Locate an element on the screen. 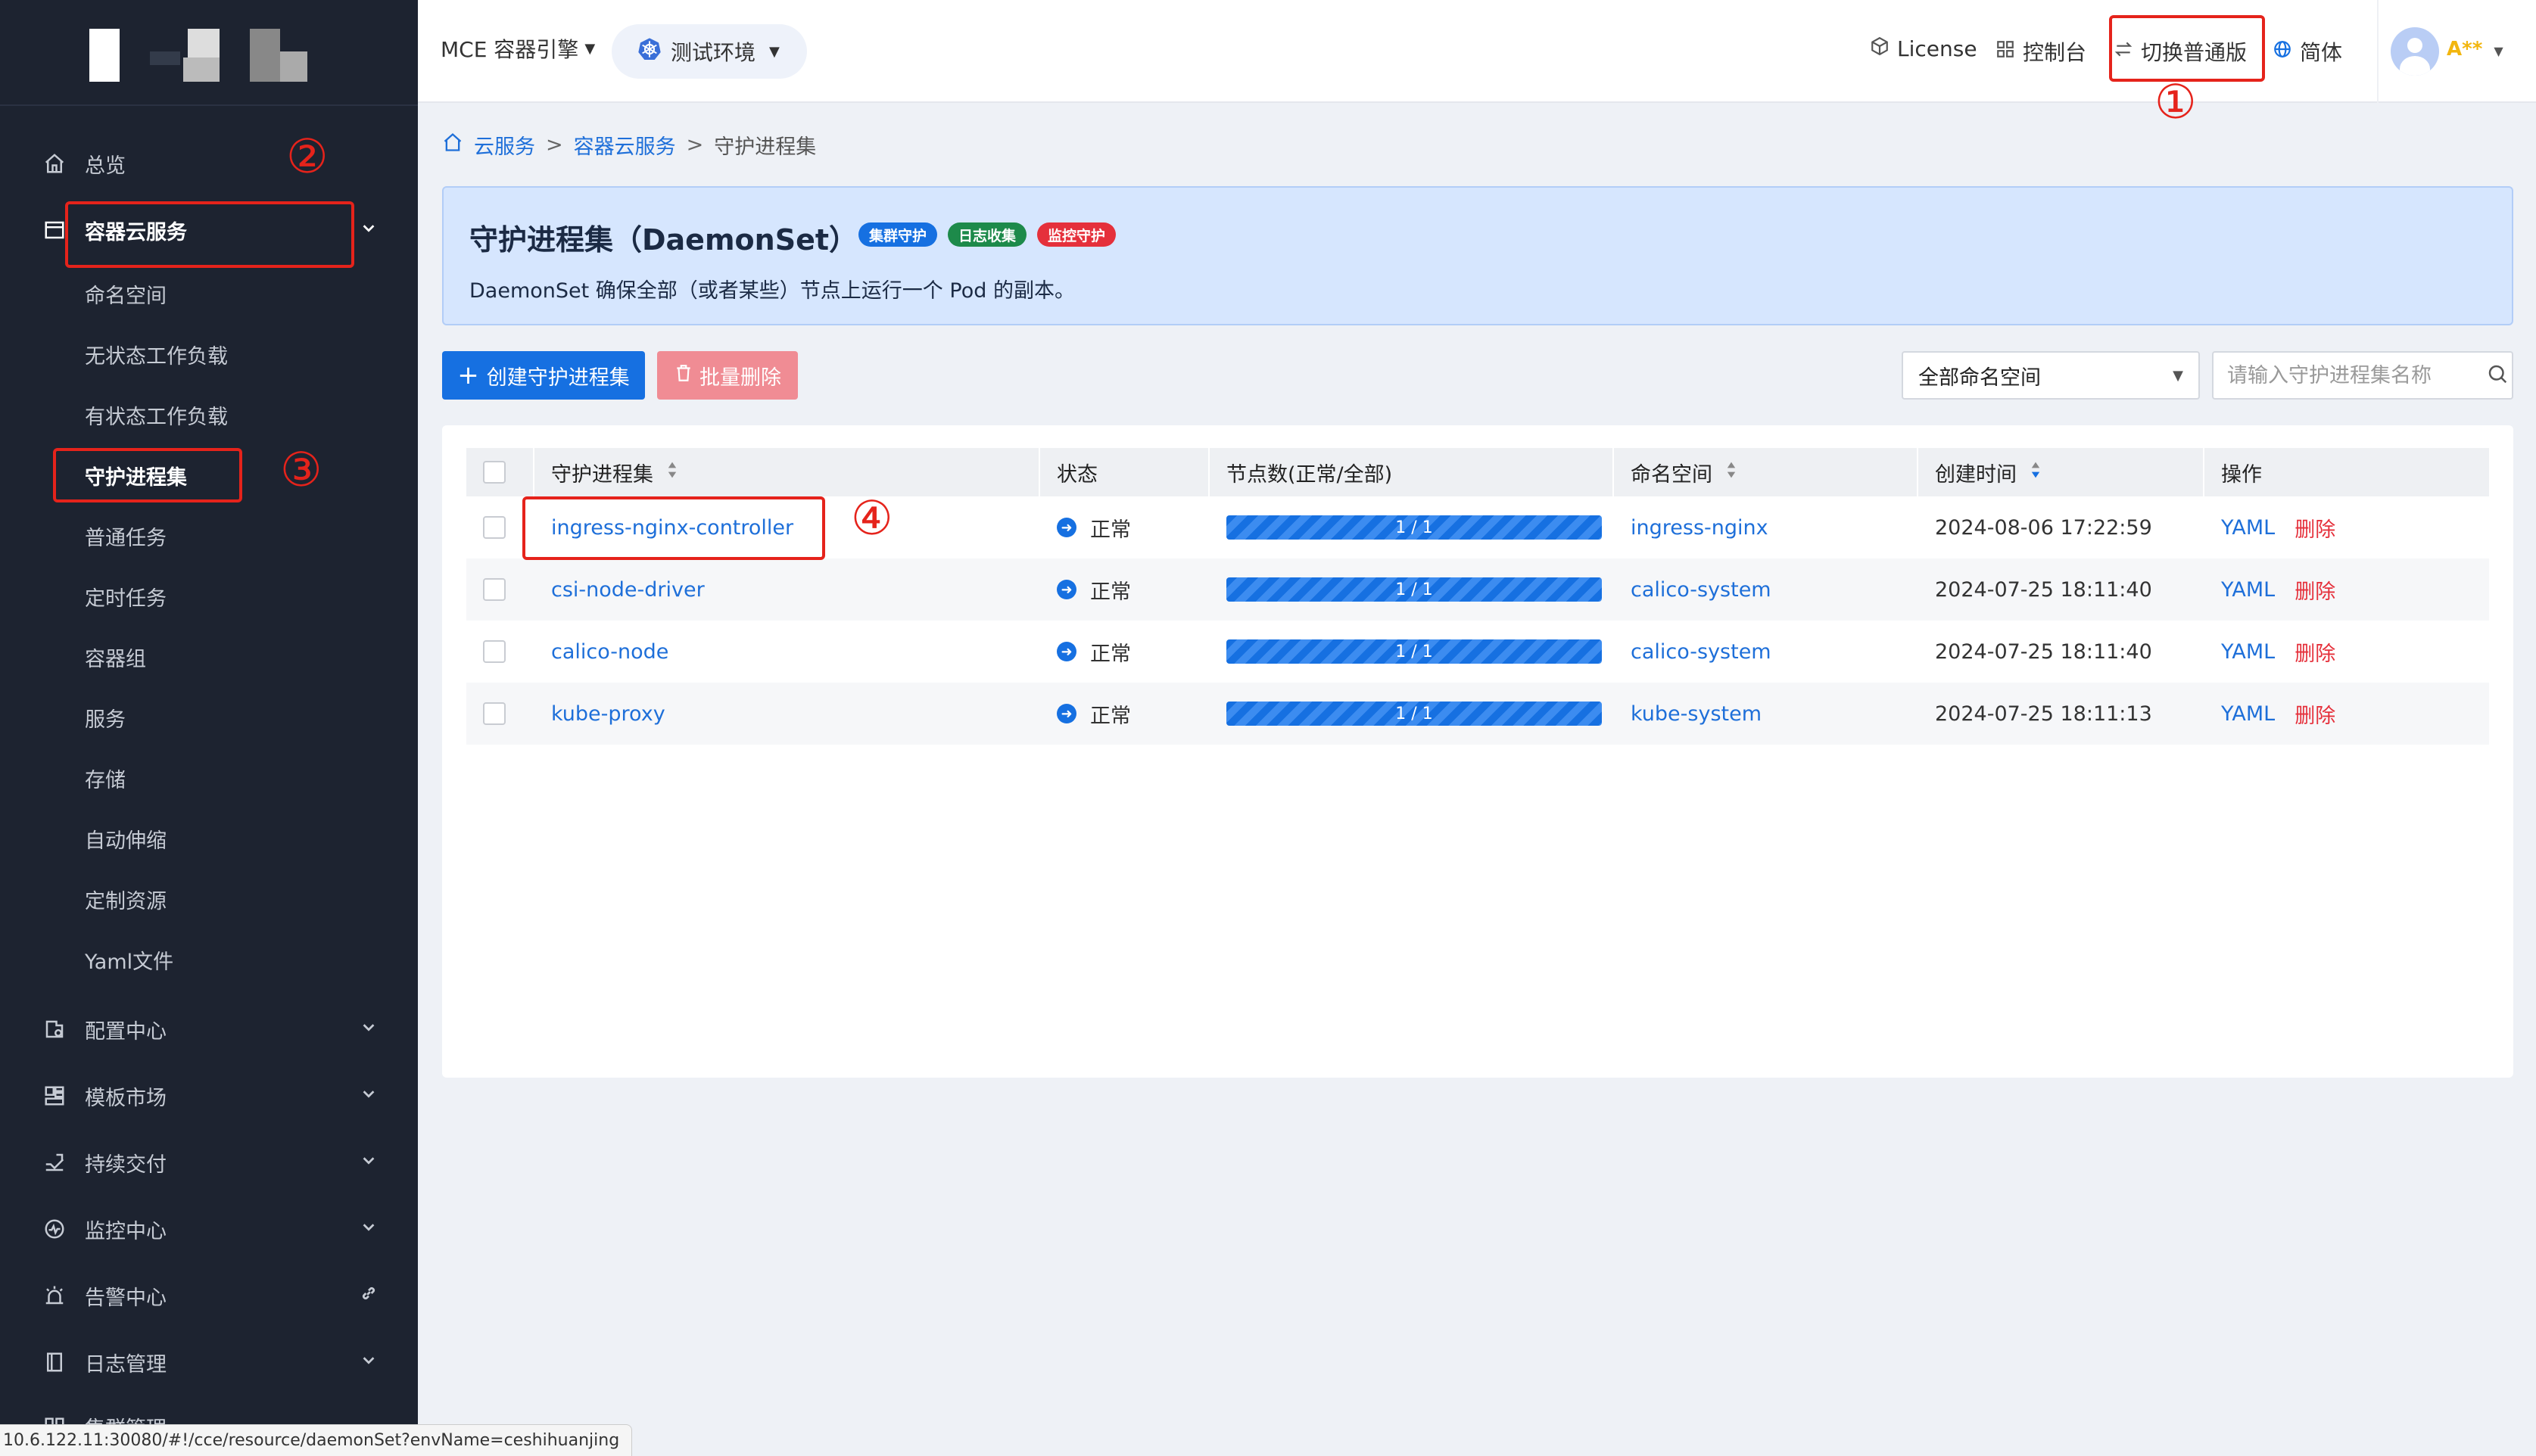 Image resolution: width=2536 pixels, height=1456 pixels. sidebar-sub-yaml: Yaml文件 is located at coordinates (209, 959).